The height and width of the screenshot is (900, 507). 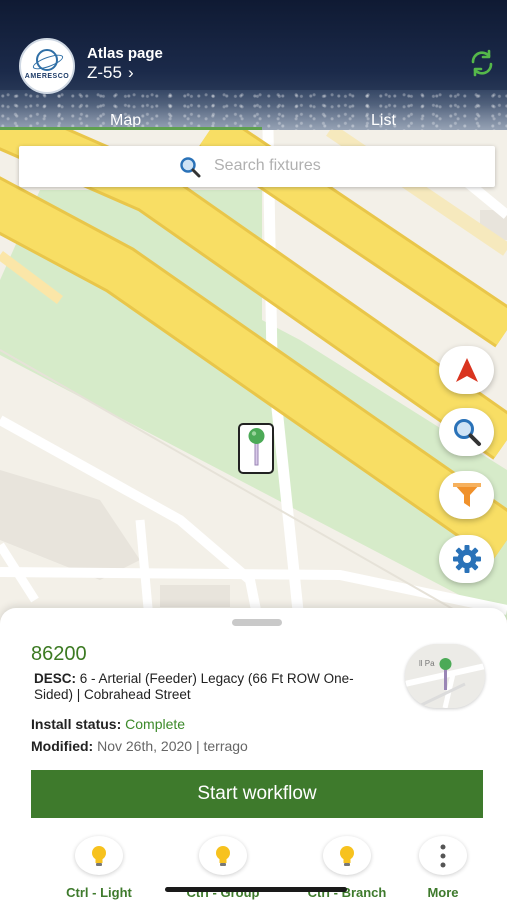 I want to click on sync-icon, so click(x=482, y=63).